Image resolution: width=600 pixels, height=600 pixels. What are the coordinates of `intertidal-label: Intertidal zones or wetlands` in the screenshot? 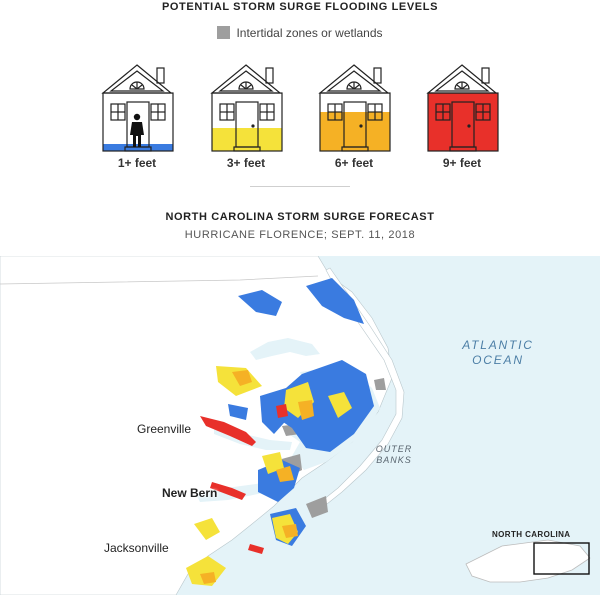 It's located at (309, 33).